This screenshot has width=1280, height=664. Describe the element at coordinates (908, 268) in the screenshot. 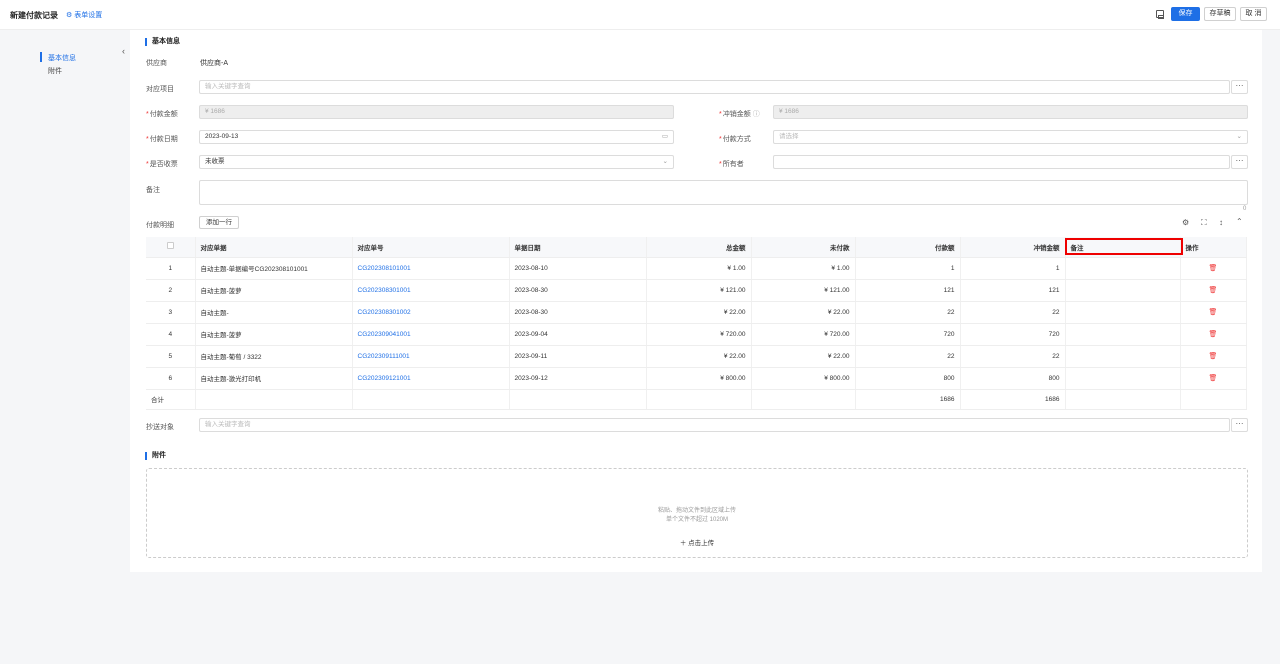

I see `pay-cell: 1` at that location.